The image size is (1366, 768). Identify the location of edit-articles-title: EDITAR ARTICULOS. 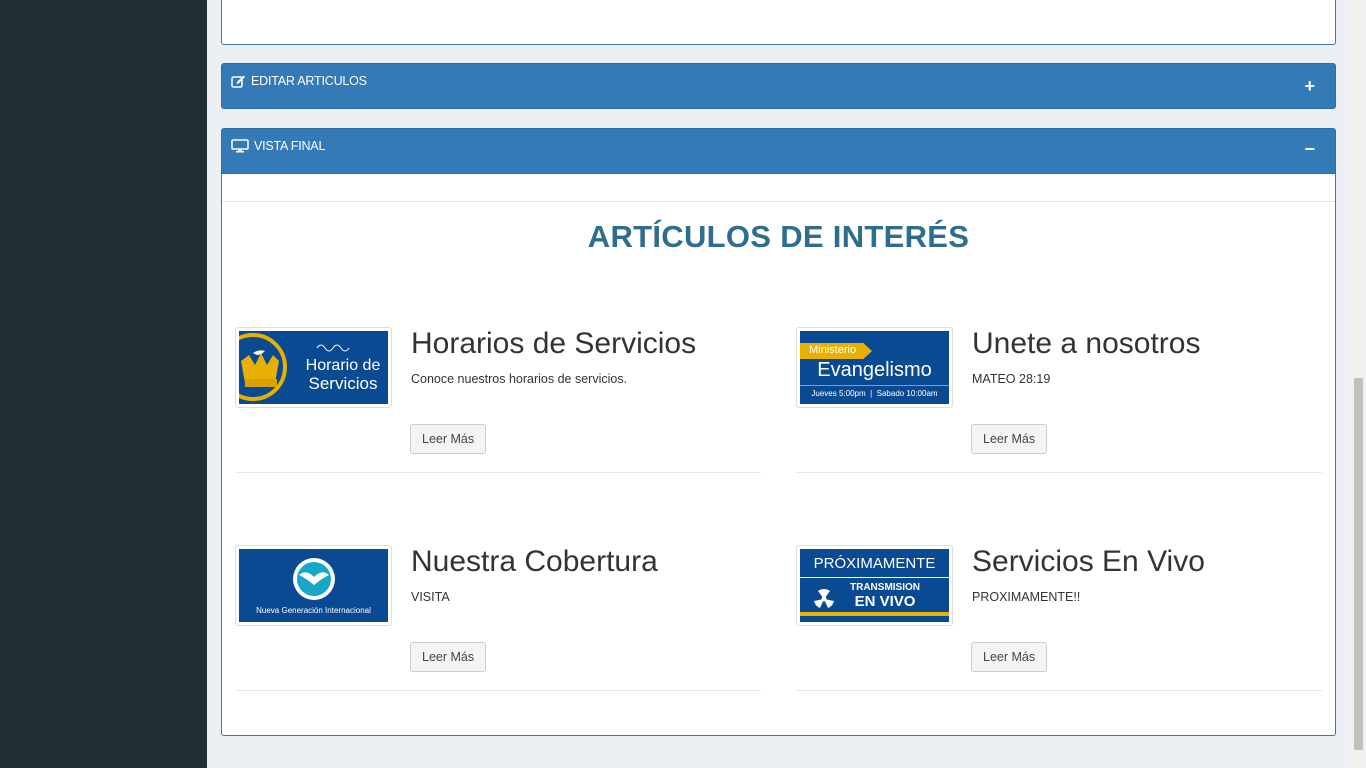
(309, 81).